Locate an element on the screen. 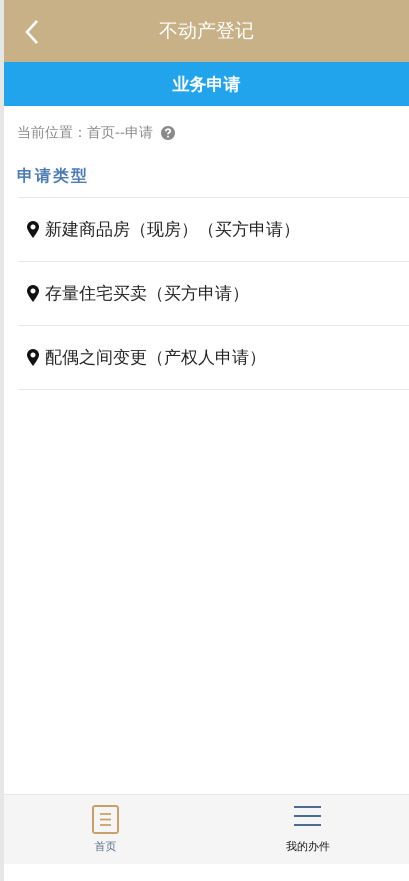 The height and width of the screenshot is (881, 409). tab-bar-item: 我的办件 is located at coordinates (307, 829).